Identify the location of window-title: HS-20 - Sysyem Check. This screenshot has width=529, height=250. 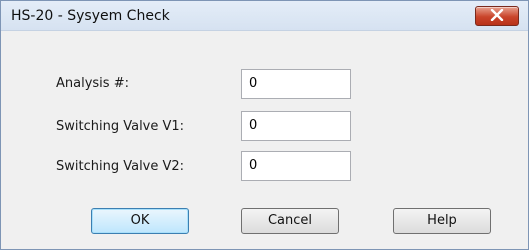
(90, 16).